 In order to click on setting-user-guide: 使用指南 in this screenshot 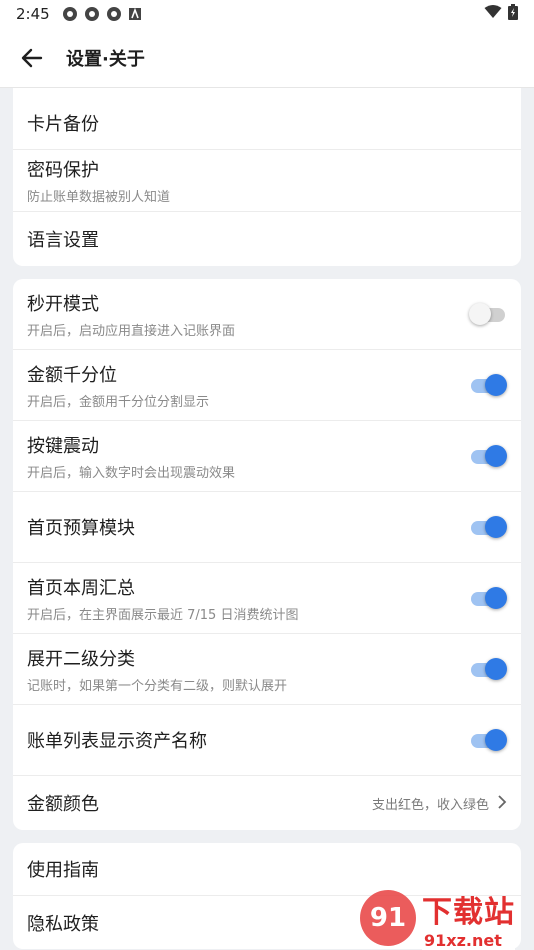, I will do `click(267, 869)`.